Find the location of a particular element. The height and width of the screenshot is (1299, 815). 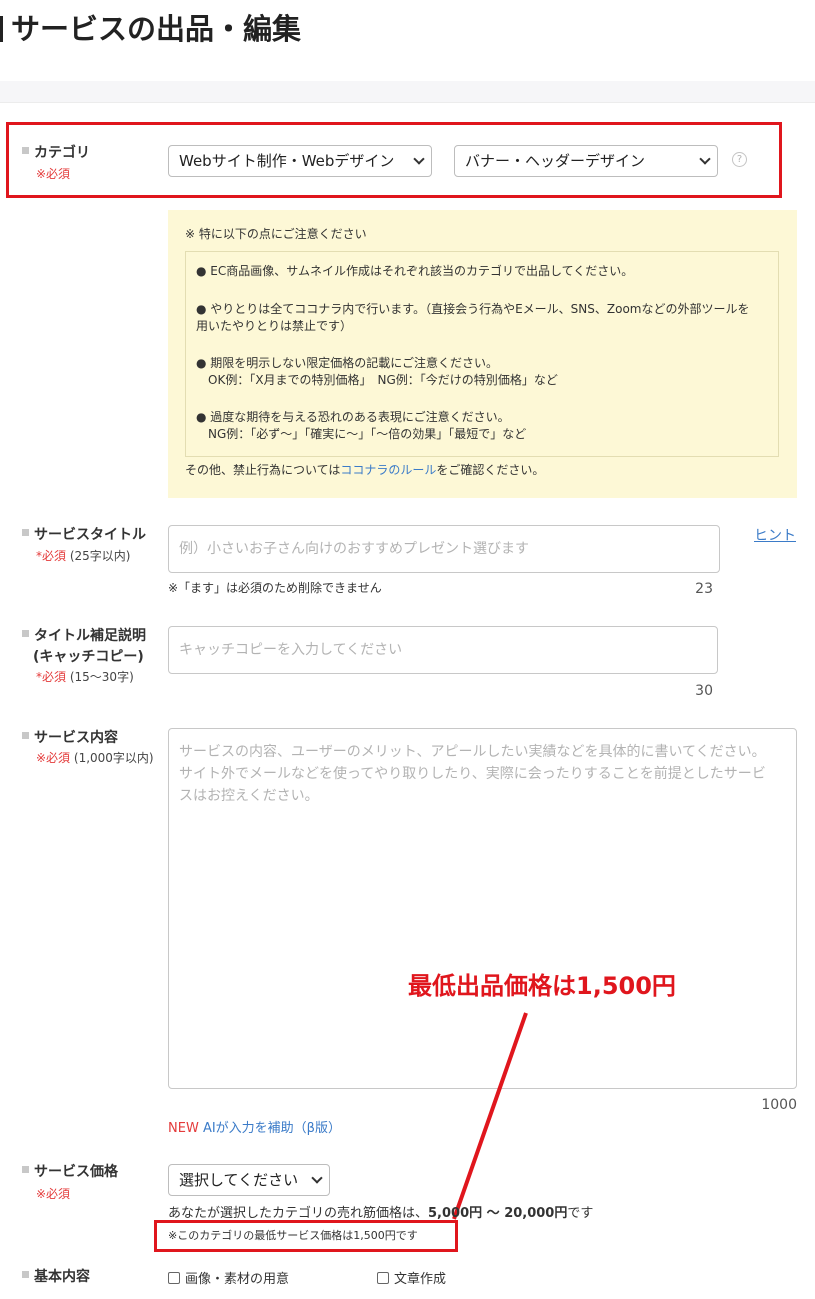

service-title-label: サービスタイトル is located at coordinates (84, 535).